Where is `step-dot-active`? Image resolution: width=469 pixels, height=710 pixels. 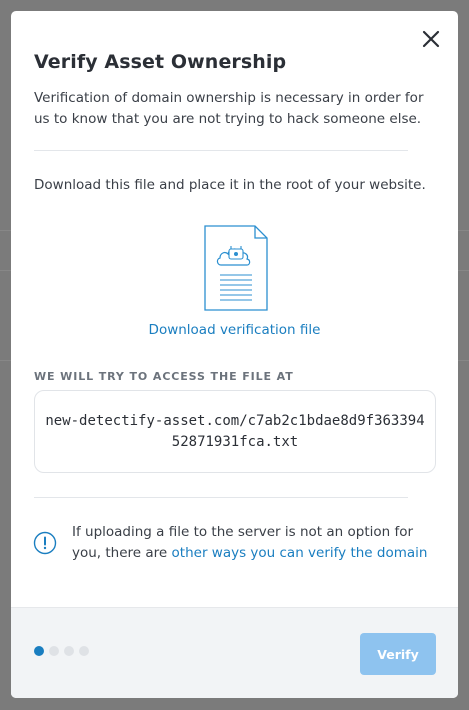 step-dot-active is located at coordinates (39, 651).